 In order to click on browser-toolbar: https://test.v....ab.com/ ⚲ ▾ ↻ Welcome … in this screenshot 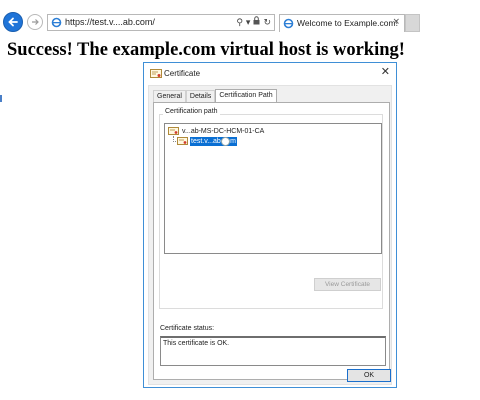, I will do `click(240, 18)`.